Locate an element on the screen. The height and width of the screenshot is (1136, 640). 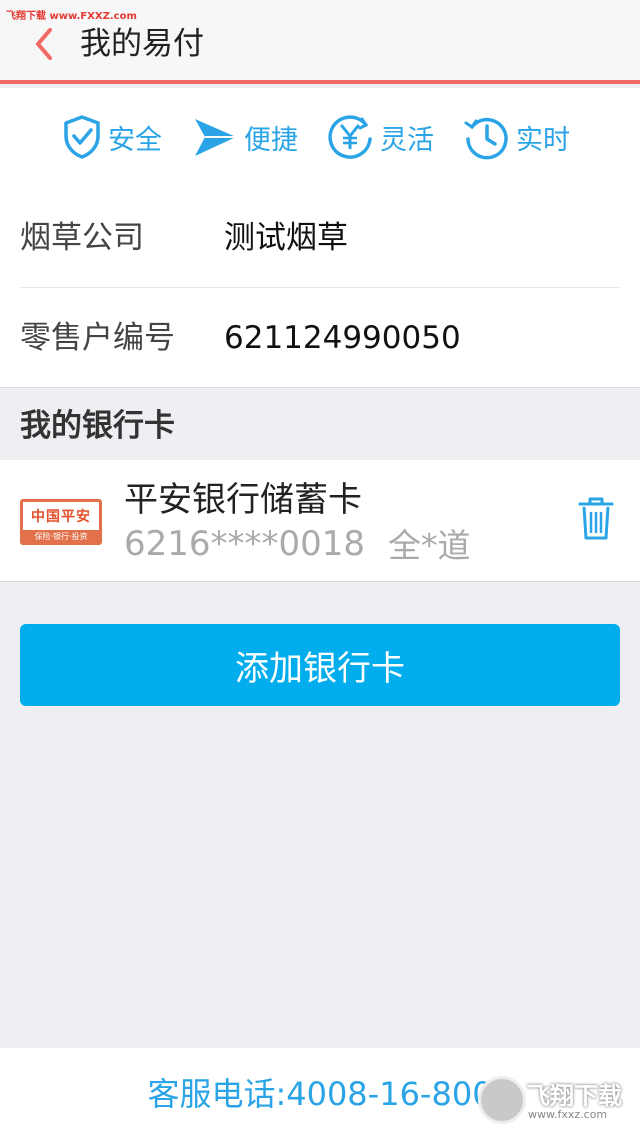
feature-label: 灵活 is located at coordinates (407, 140).